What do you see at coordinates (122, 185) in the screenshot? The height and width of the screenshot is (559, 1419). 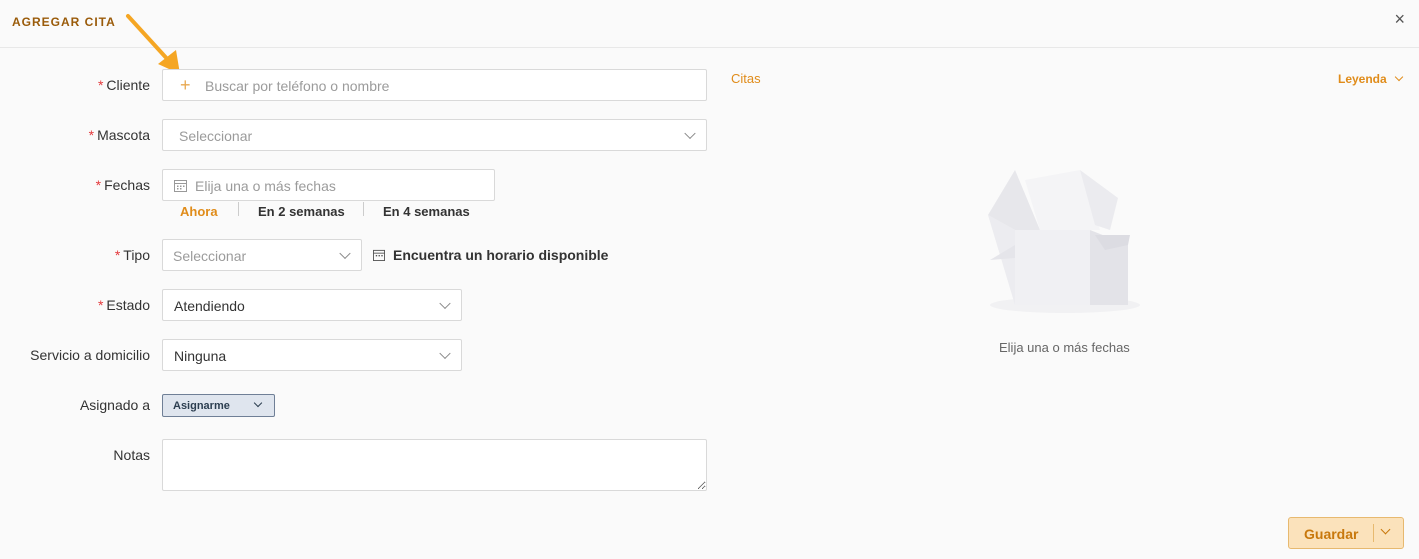 I see `fechas-label: * Fechas` at bounding box center [122, 185].